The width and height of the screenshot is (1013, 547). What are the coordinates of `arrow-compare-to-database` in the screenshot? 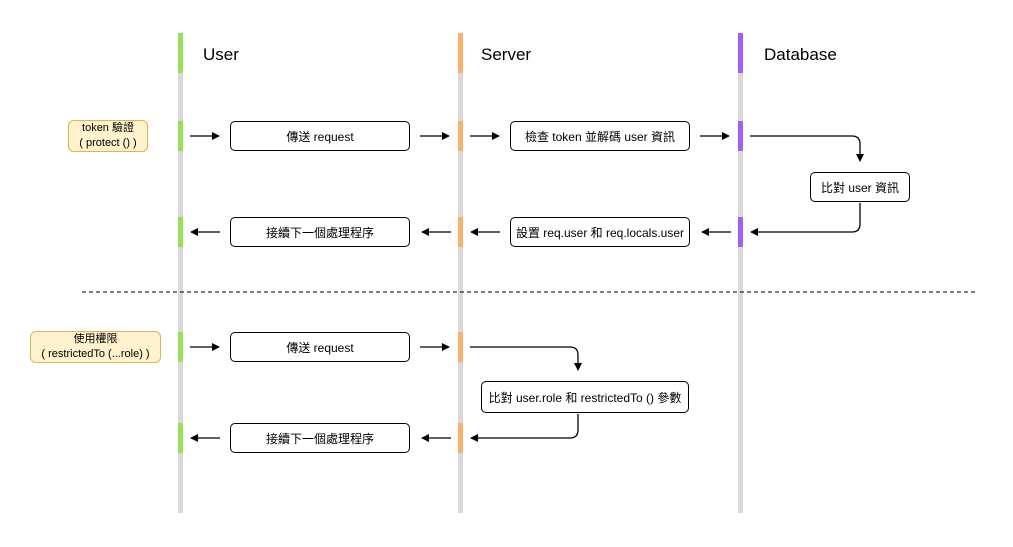 It's located at (805, 219).